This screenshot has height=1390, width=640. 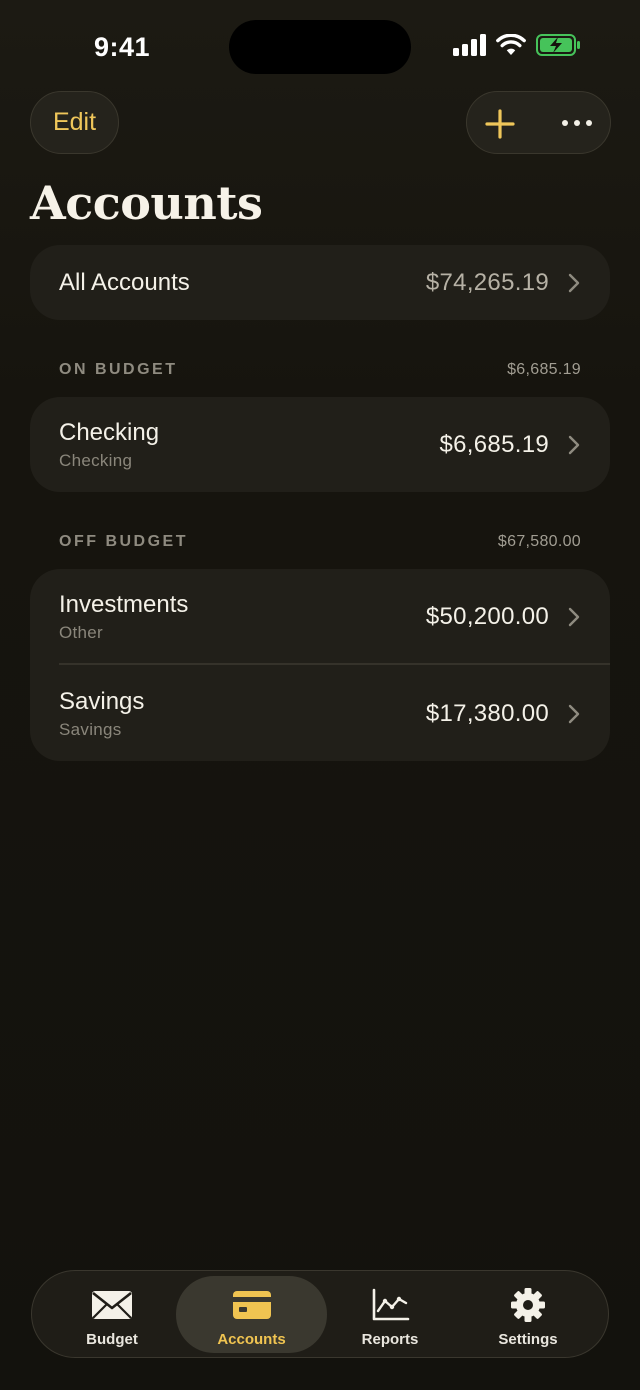 I want to click on gear-icon, so click(x=528, y=1305).